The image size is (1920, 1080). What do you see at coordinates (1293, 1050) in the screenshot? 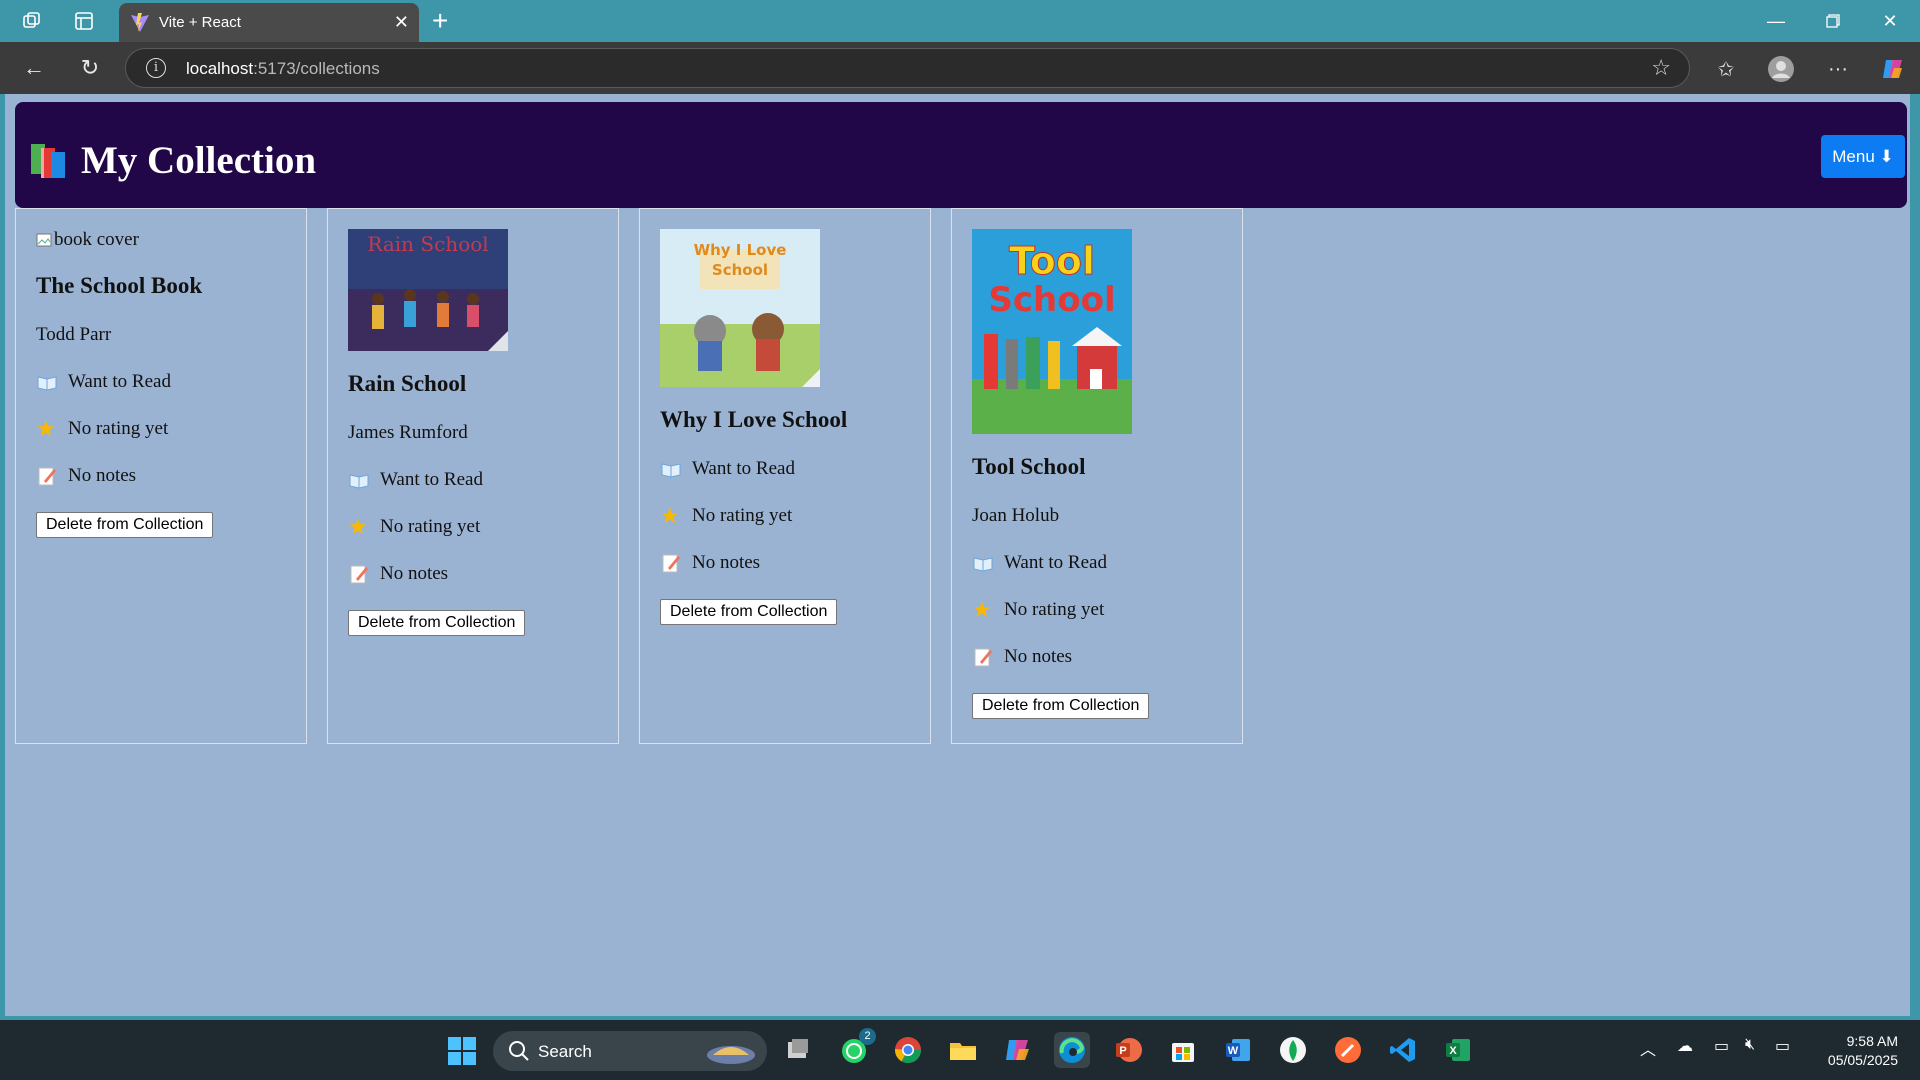
I see `mongodb-icon` at bounding box center [1293, 1050].